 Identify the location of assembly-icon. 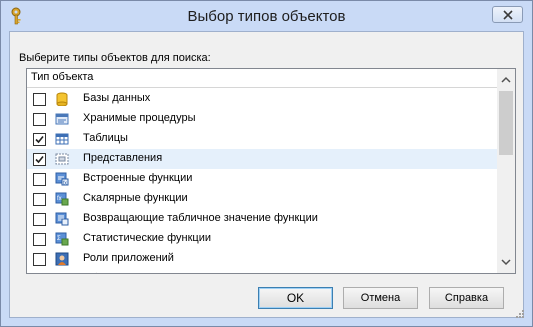
(62, 273).